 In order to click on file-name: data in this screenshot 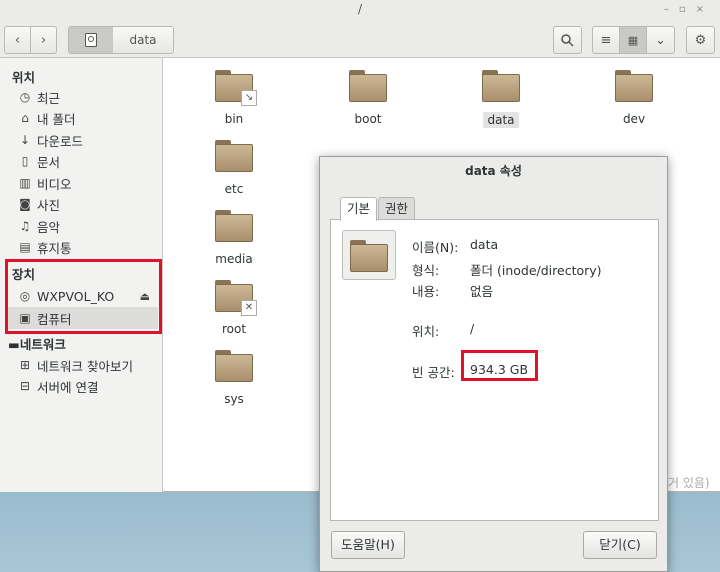, I will do `click(501, 120)`.